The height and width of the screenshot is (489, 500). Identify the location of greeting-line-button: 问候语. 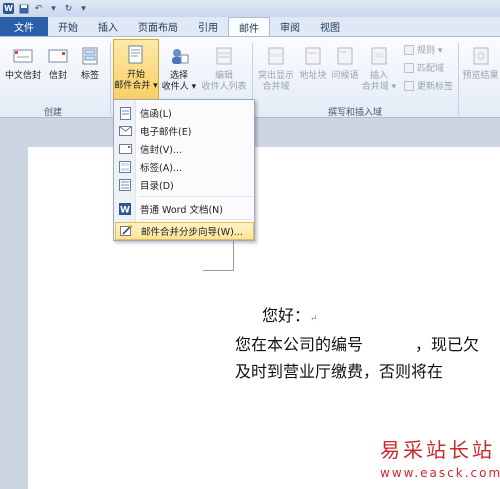
(345, 63).